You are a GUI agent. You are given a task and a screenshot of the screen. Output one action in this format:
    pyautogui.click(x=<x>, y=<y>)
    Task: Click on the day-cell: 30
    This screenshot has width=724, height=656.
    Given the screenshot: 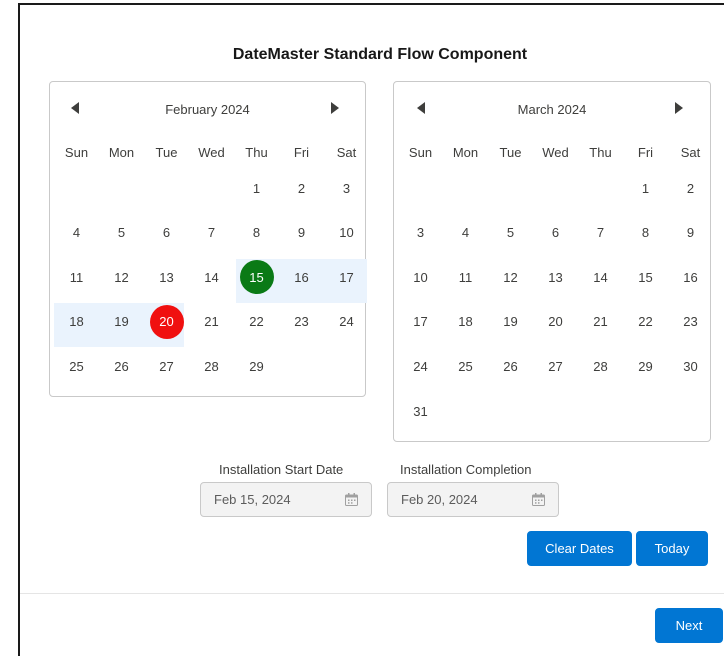 What is the action you would take?
    pyautogui.click(x=690, y=366)
    